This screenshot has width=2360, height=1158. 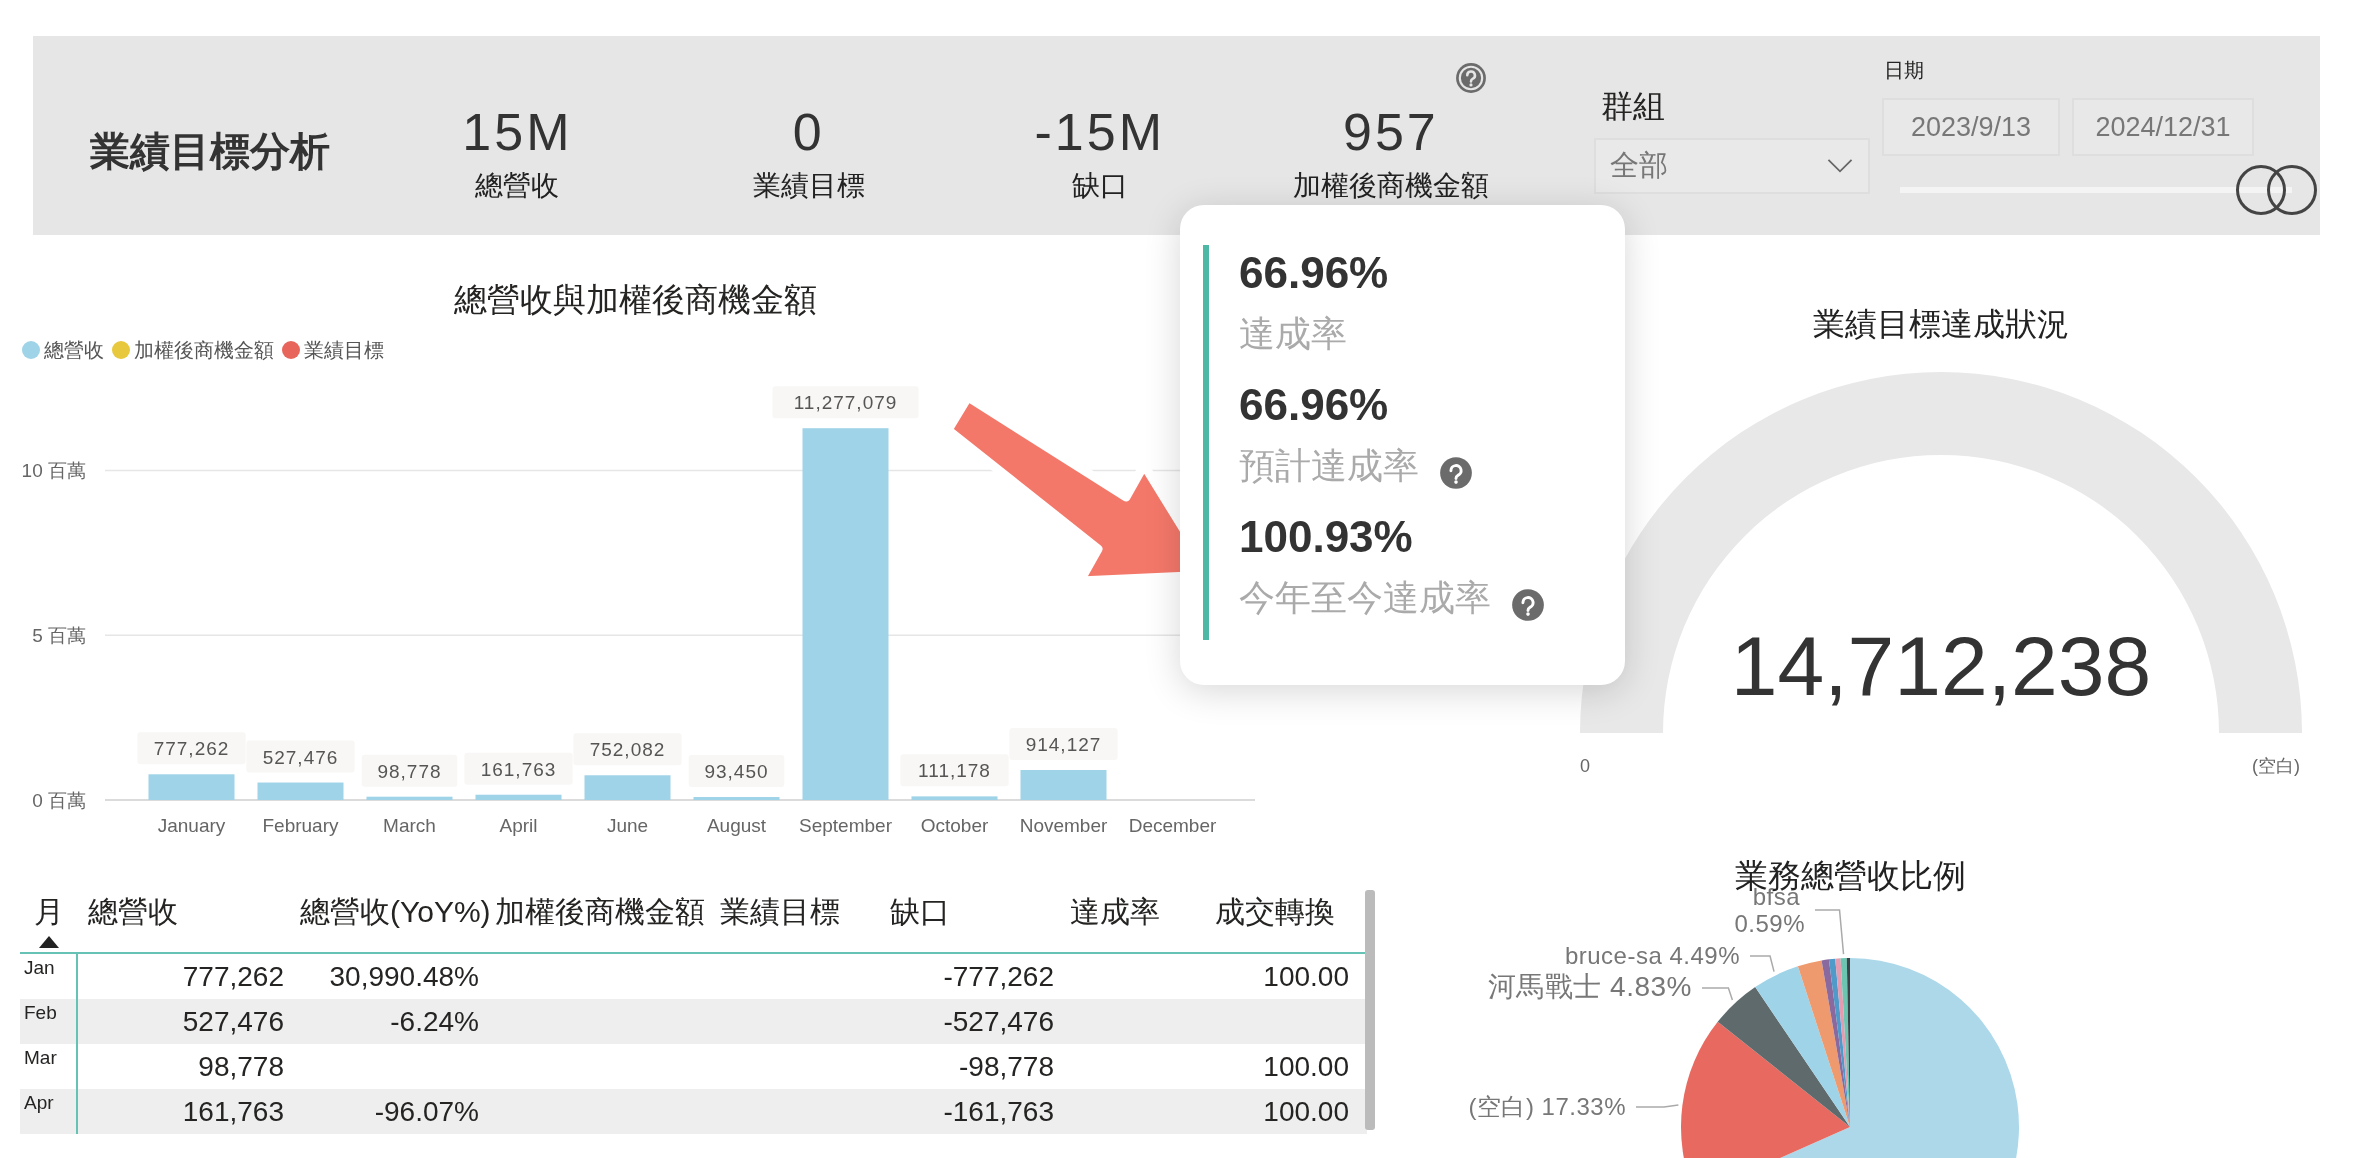 I want to click on axis-label: 0 百萬, so click(x=59, y=800).